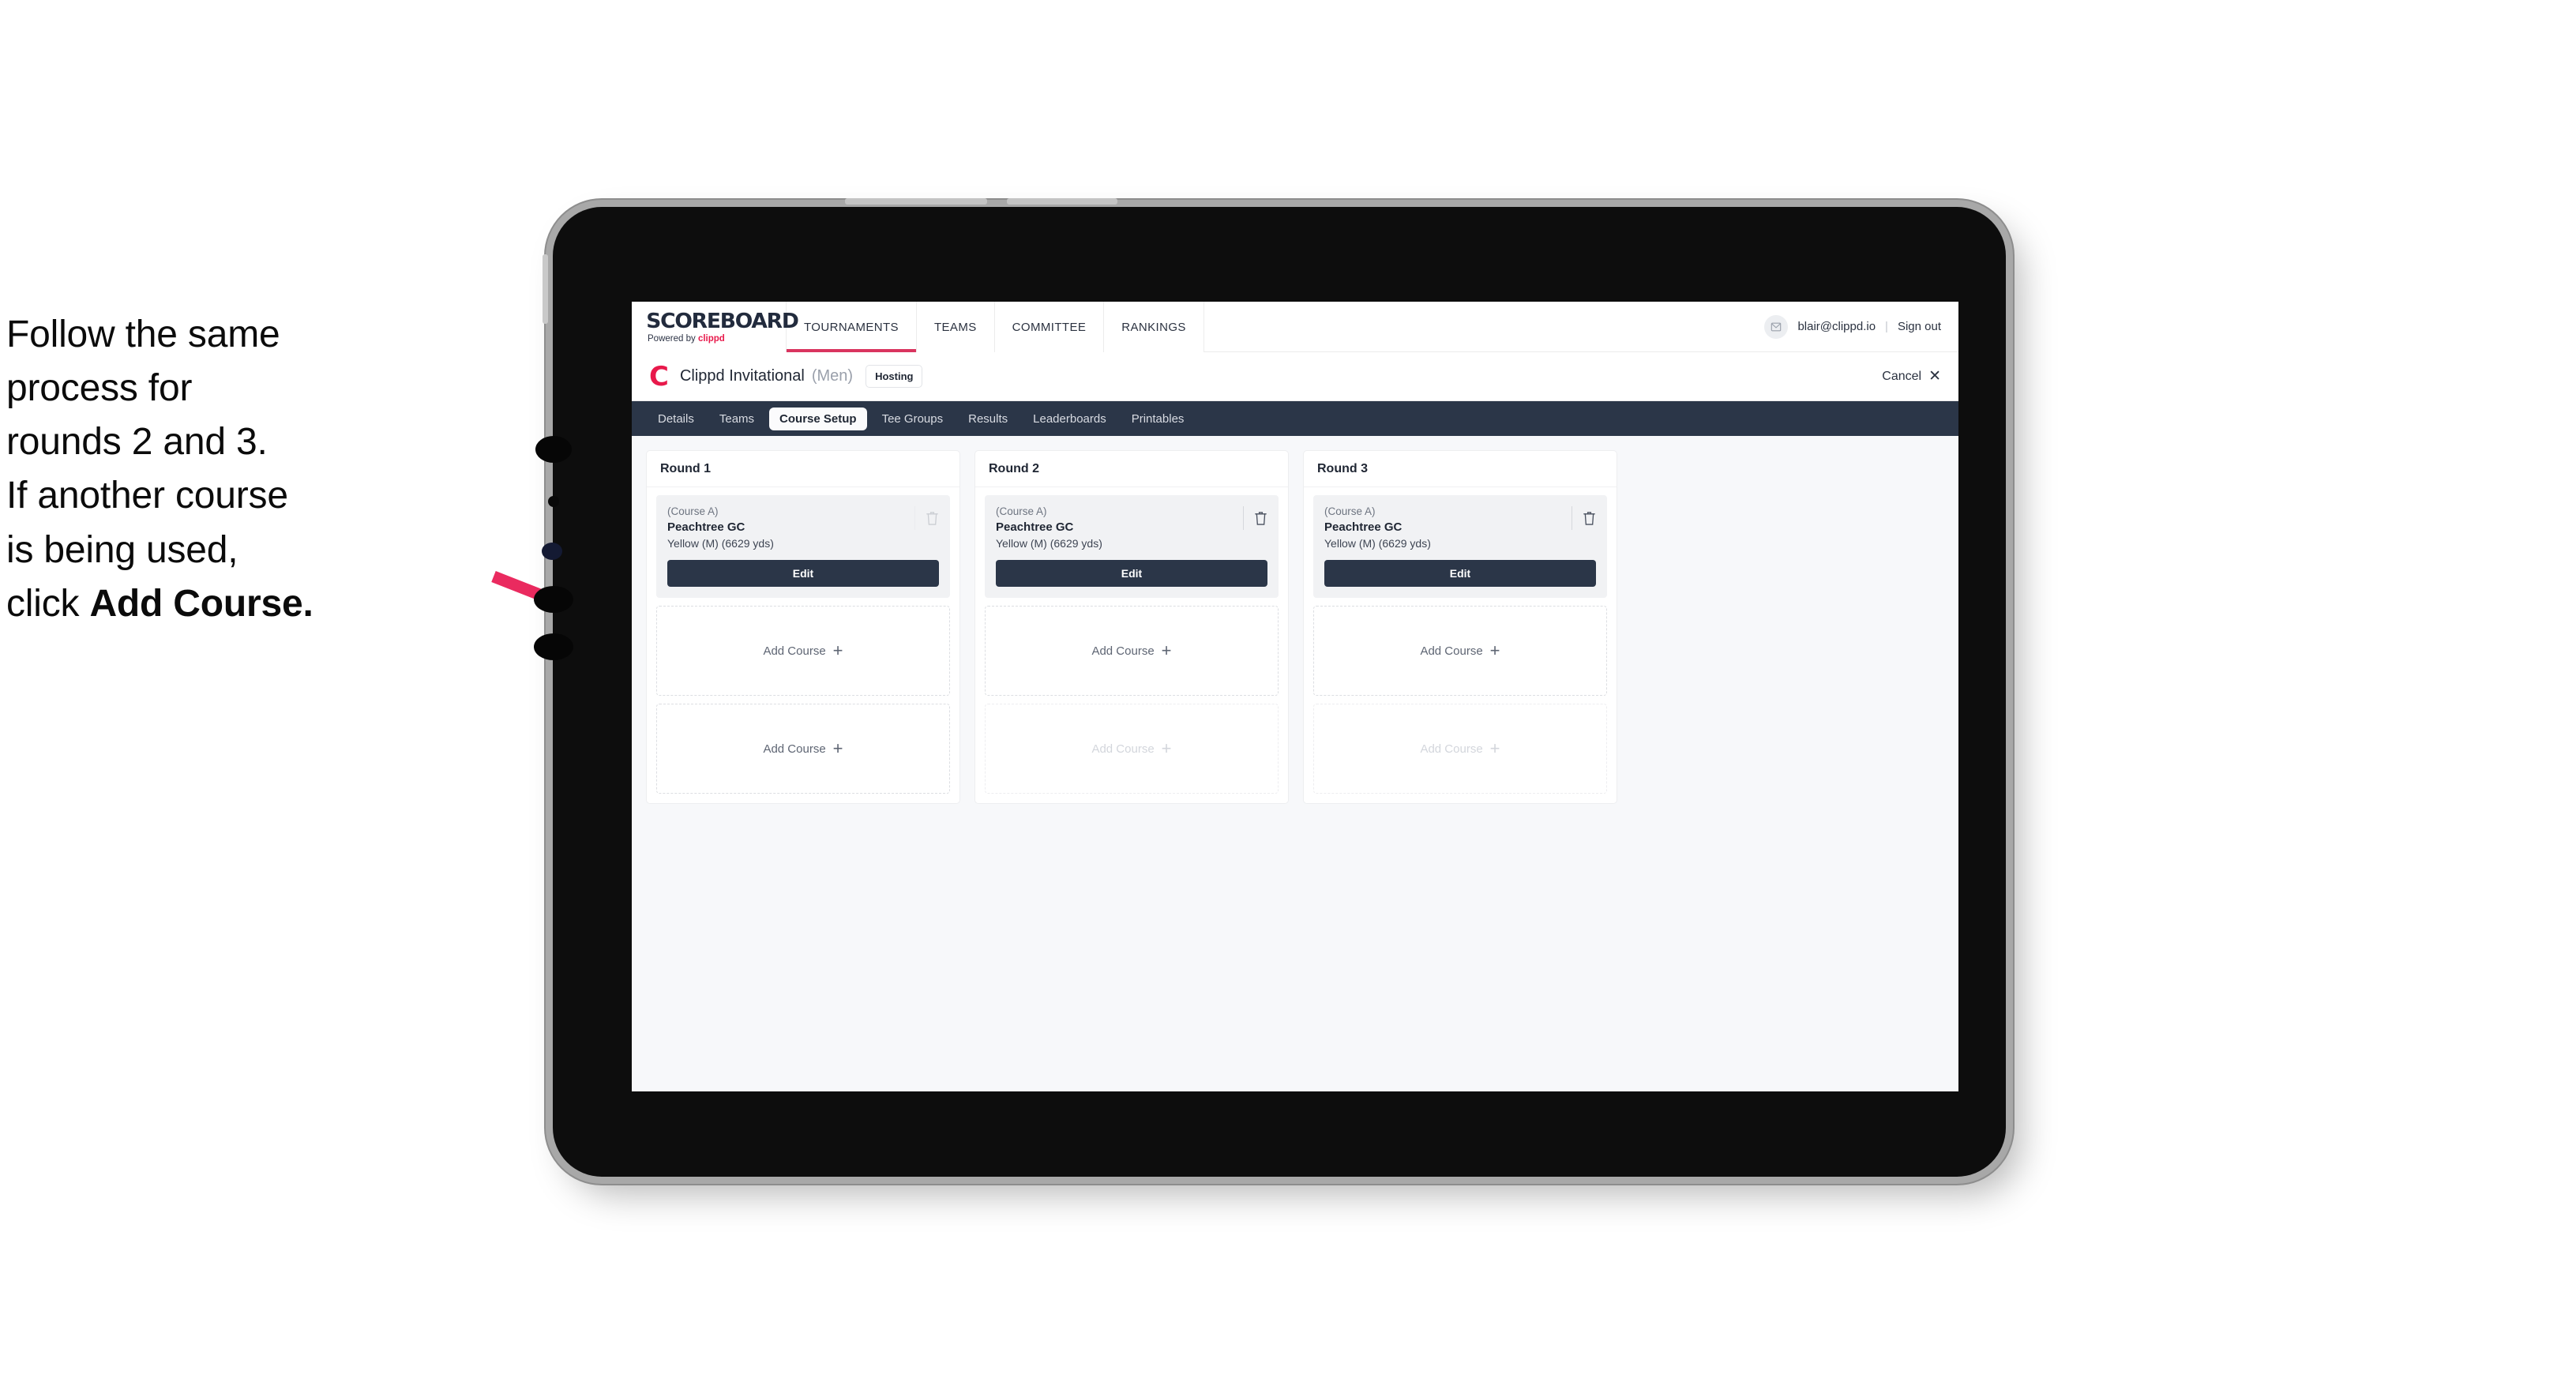 This screenshot has width=2576, height=1386. What do you see at coordinates (832, 376) in the screenshot?
I see `tournament-gender: (Men)` at bounding box center [832, 376].